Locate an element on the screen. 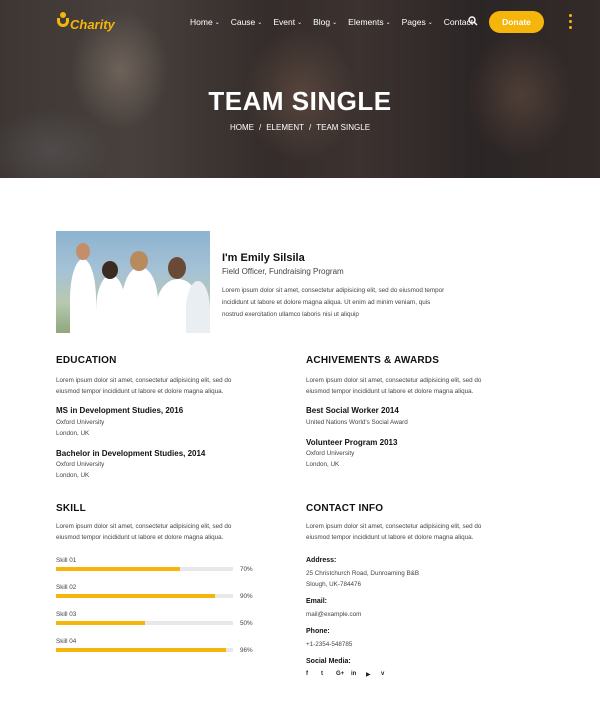  twitter-icon: t is located at coordinates (328, 674).